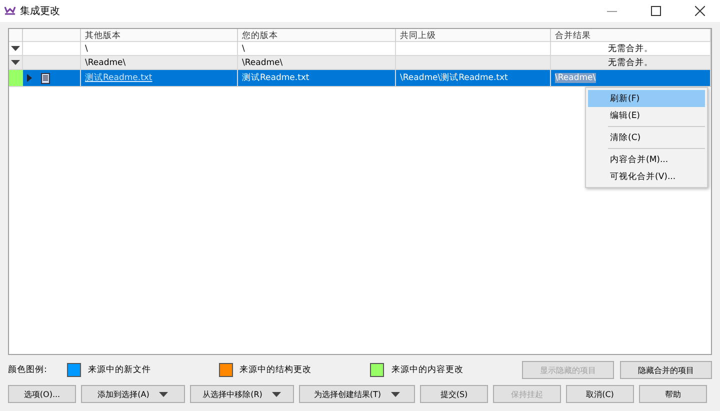 The width and height of the screenshot is (720, 411). I want to click on maximize-icon, so click(656, 11).